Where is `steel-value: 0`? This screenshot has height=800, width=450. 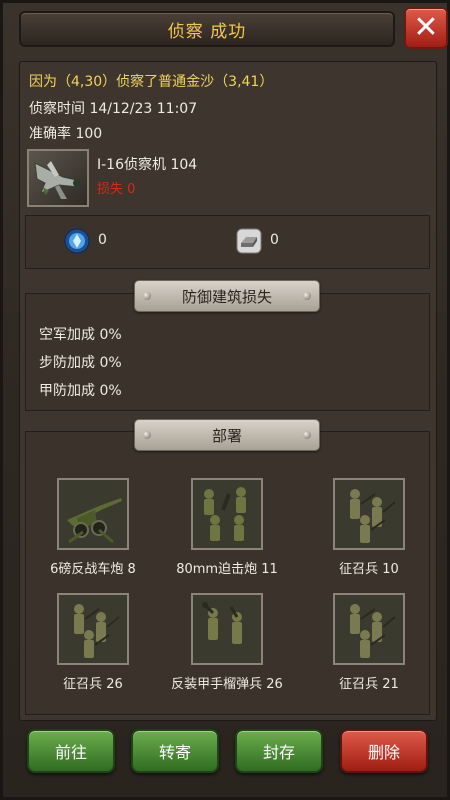 steel-value: 0 is located at coordinates (274, 240).